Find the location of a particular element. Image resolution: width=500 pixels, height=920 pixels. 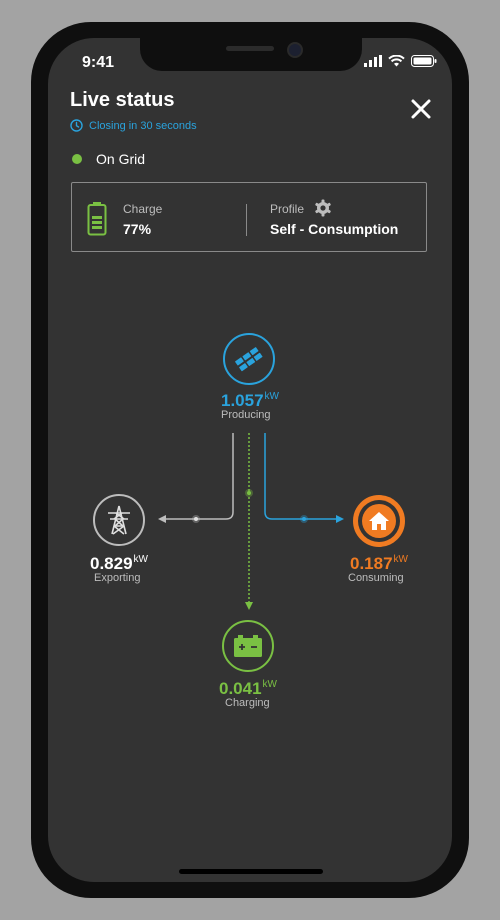

charge-arrow is located at coordinates (249, 606).